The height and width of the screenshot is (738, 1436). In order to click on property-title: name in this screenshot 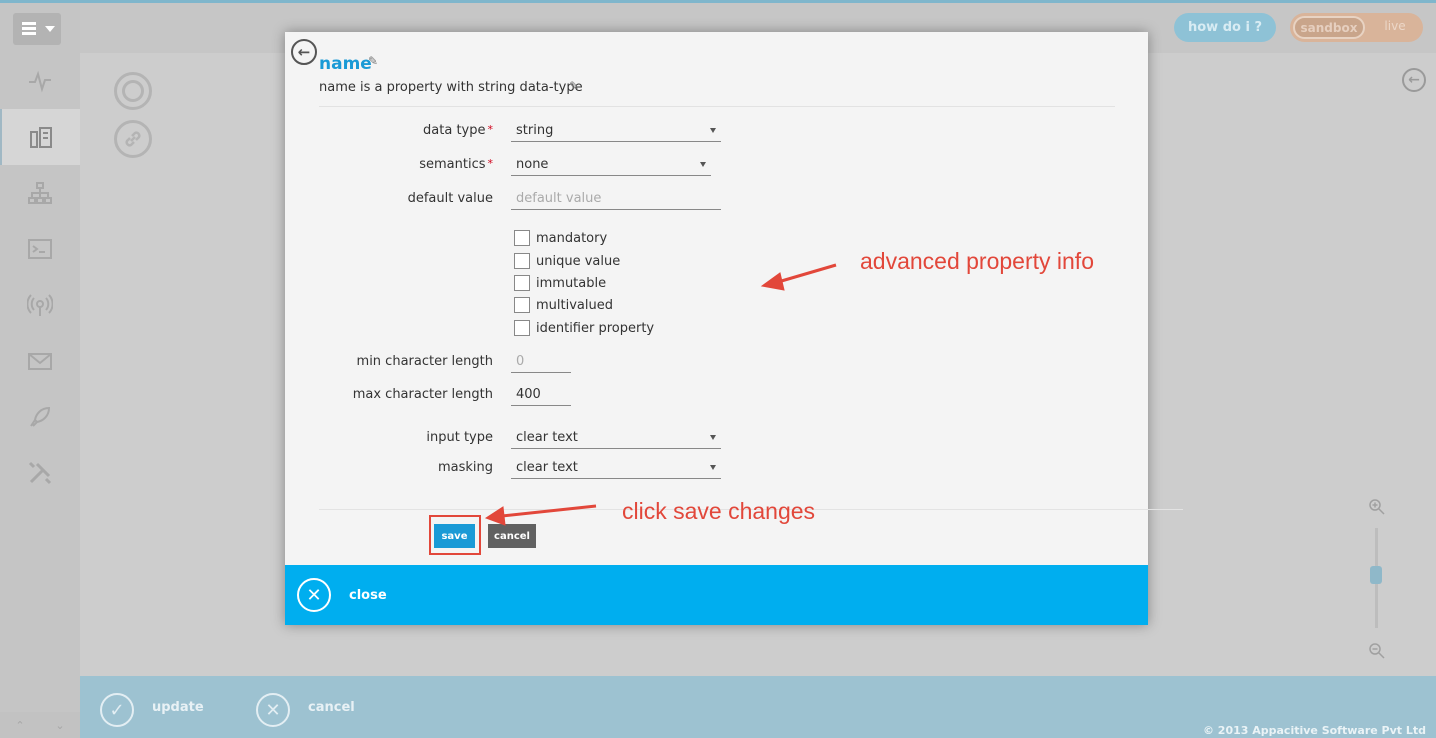, I will do `click(345, 64)`.